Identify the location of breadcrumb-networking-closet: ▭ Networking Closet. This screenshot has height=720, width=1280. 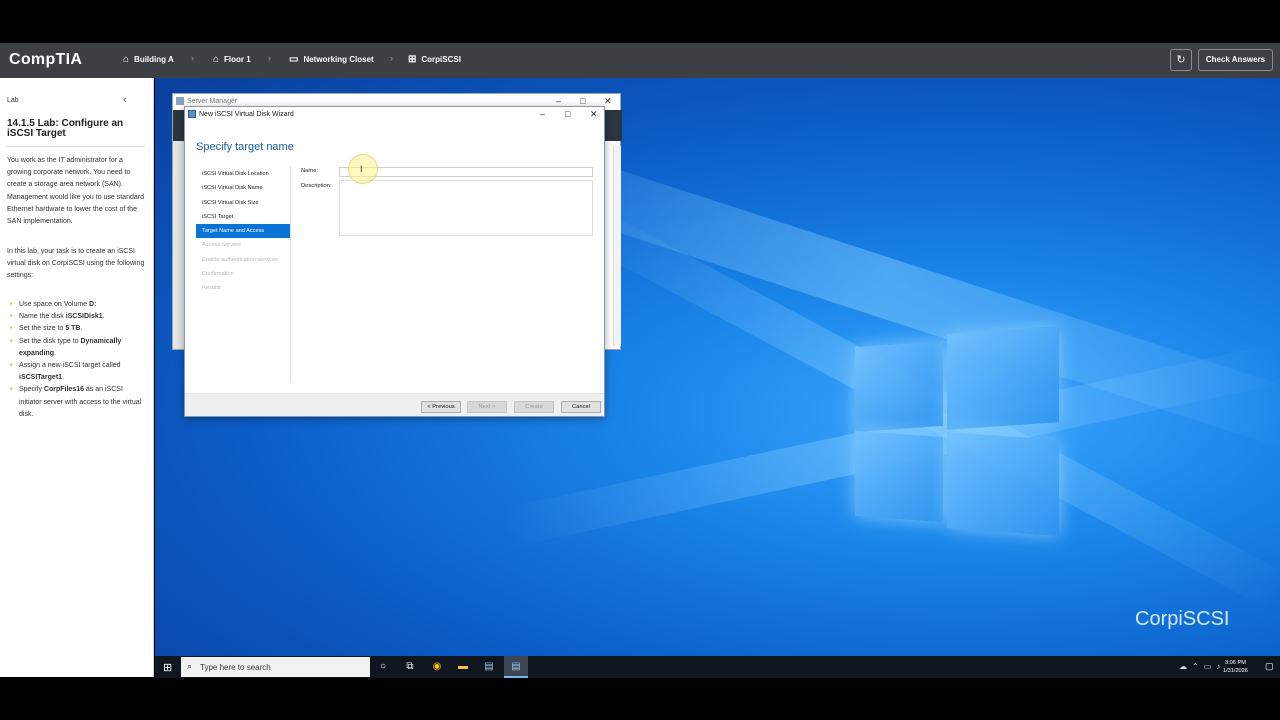
(331, 59).